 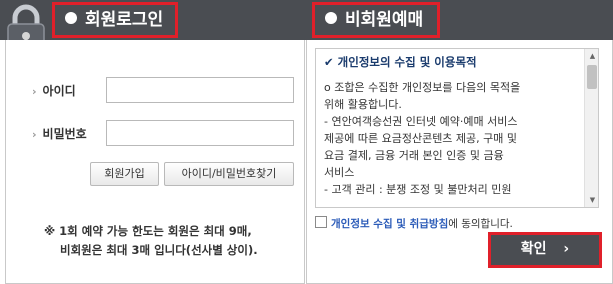 I want to click on booking-limit-notice-line1: ※ 1회 예약 가능 한도는 회원은 최대 9매,, so click(x=148, y=231).